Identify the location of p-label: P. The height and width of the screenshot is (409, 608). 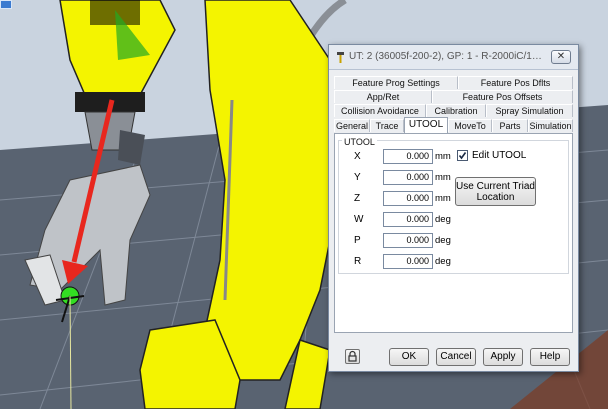
(357, 240).